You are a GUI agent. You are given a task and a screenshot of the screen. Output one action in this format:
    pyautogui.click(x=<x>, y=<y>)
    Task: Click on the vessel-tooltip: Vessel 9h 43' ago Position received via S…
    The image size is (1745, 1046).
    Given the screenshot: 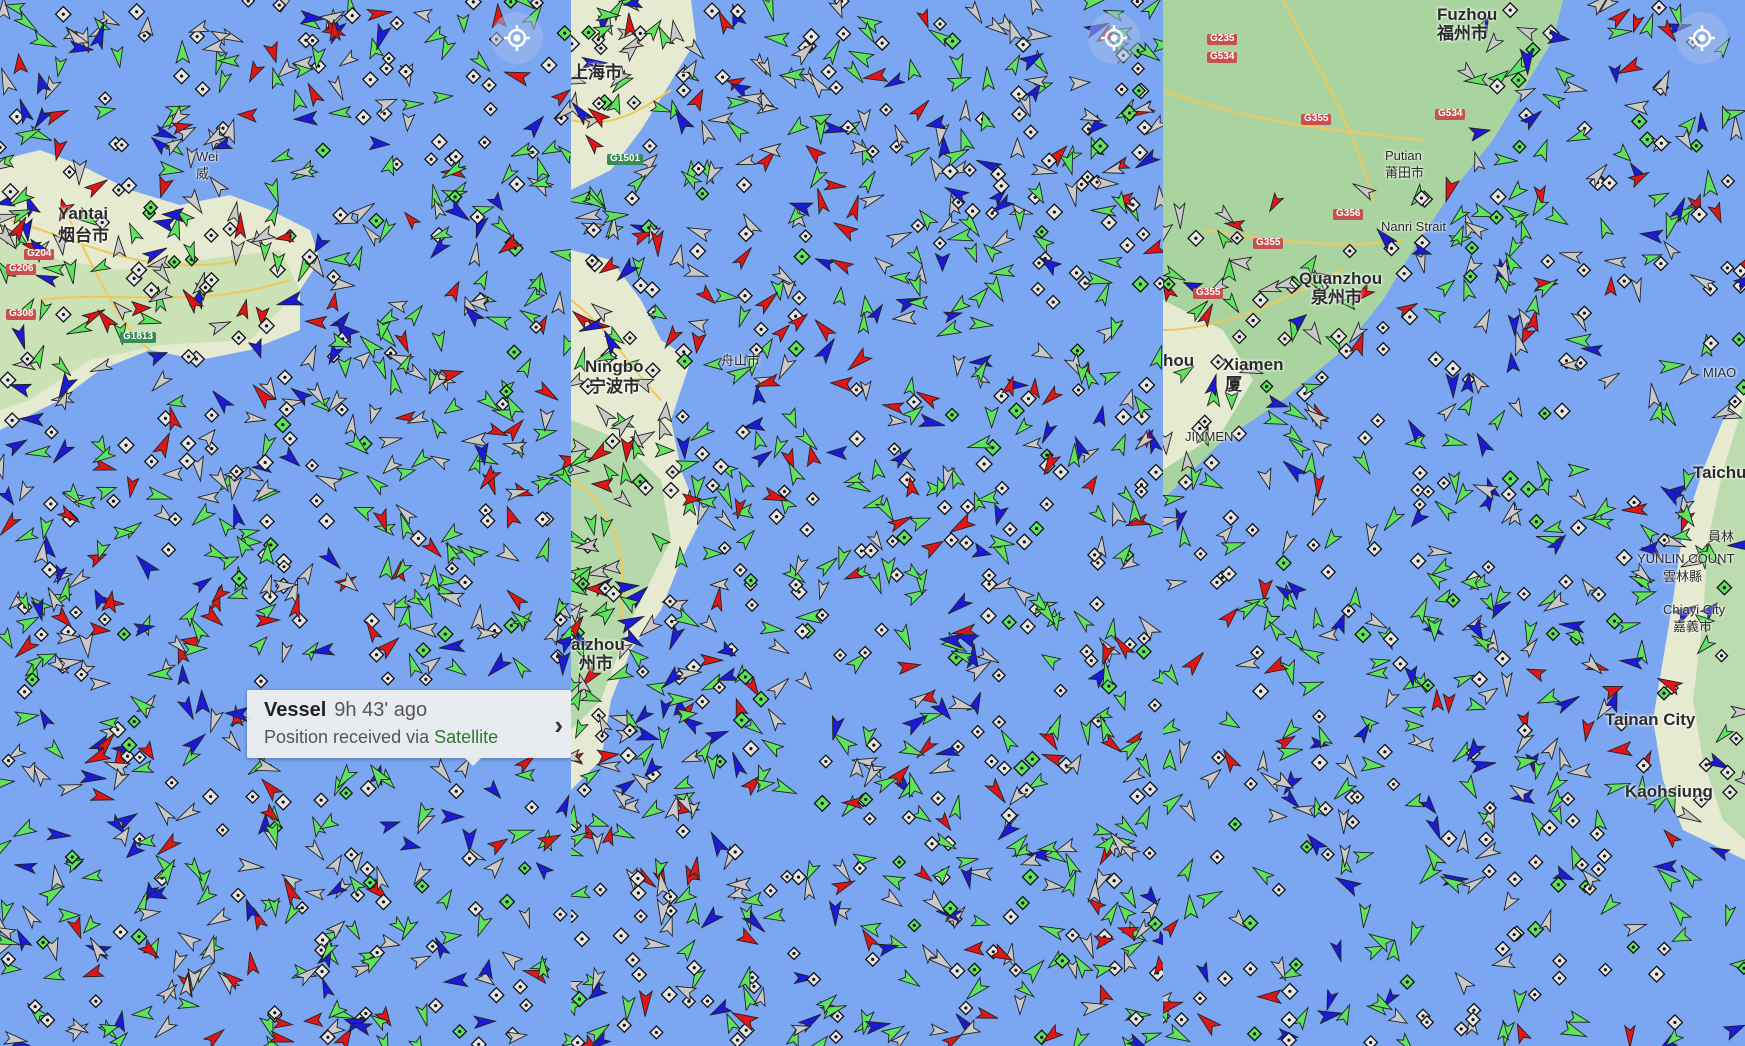 What is the action you would take?
    pyautogui.click(x=409, y=728)
    